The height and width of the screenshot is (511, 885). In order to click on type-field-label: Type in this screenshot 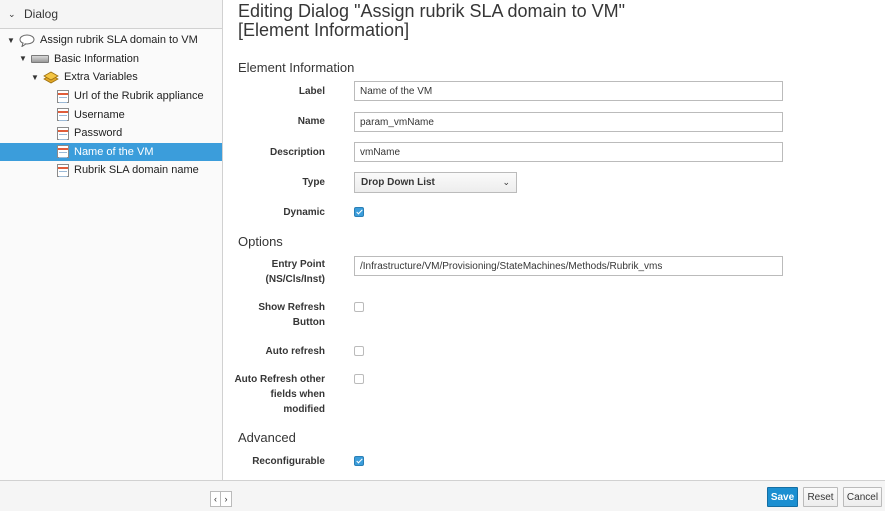, I will do `click(313, 182)`.